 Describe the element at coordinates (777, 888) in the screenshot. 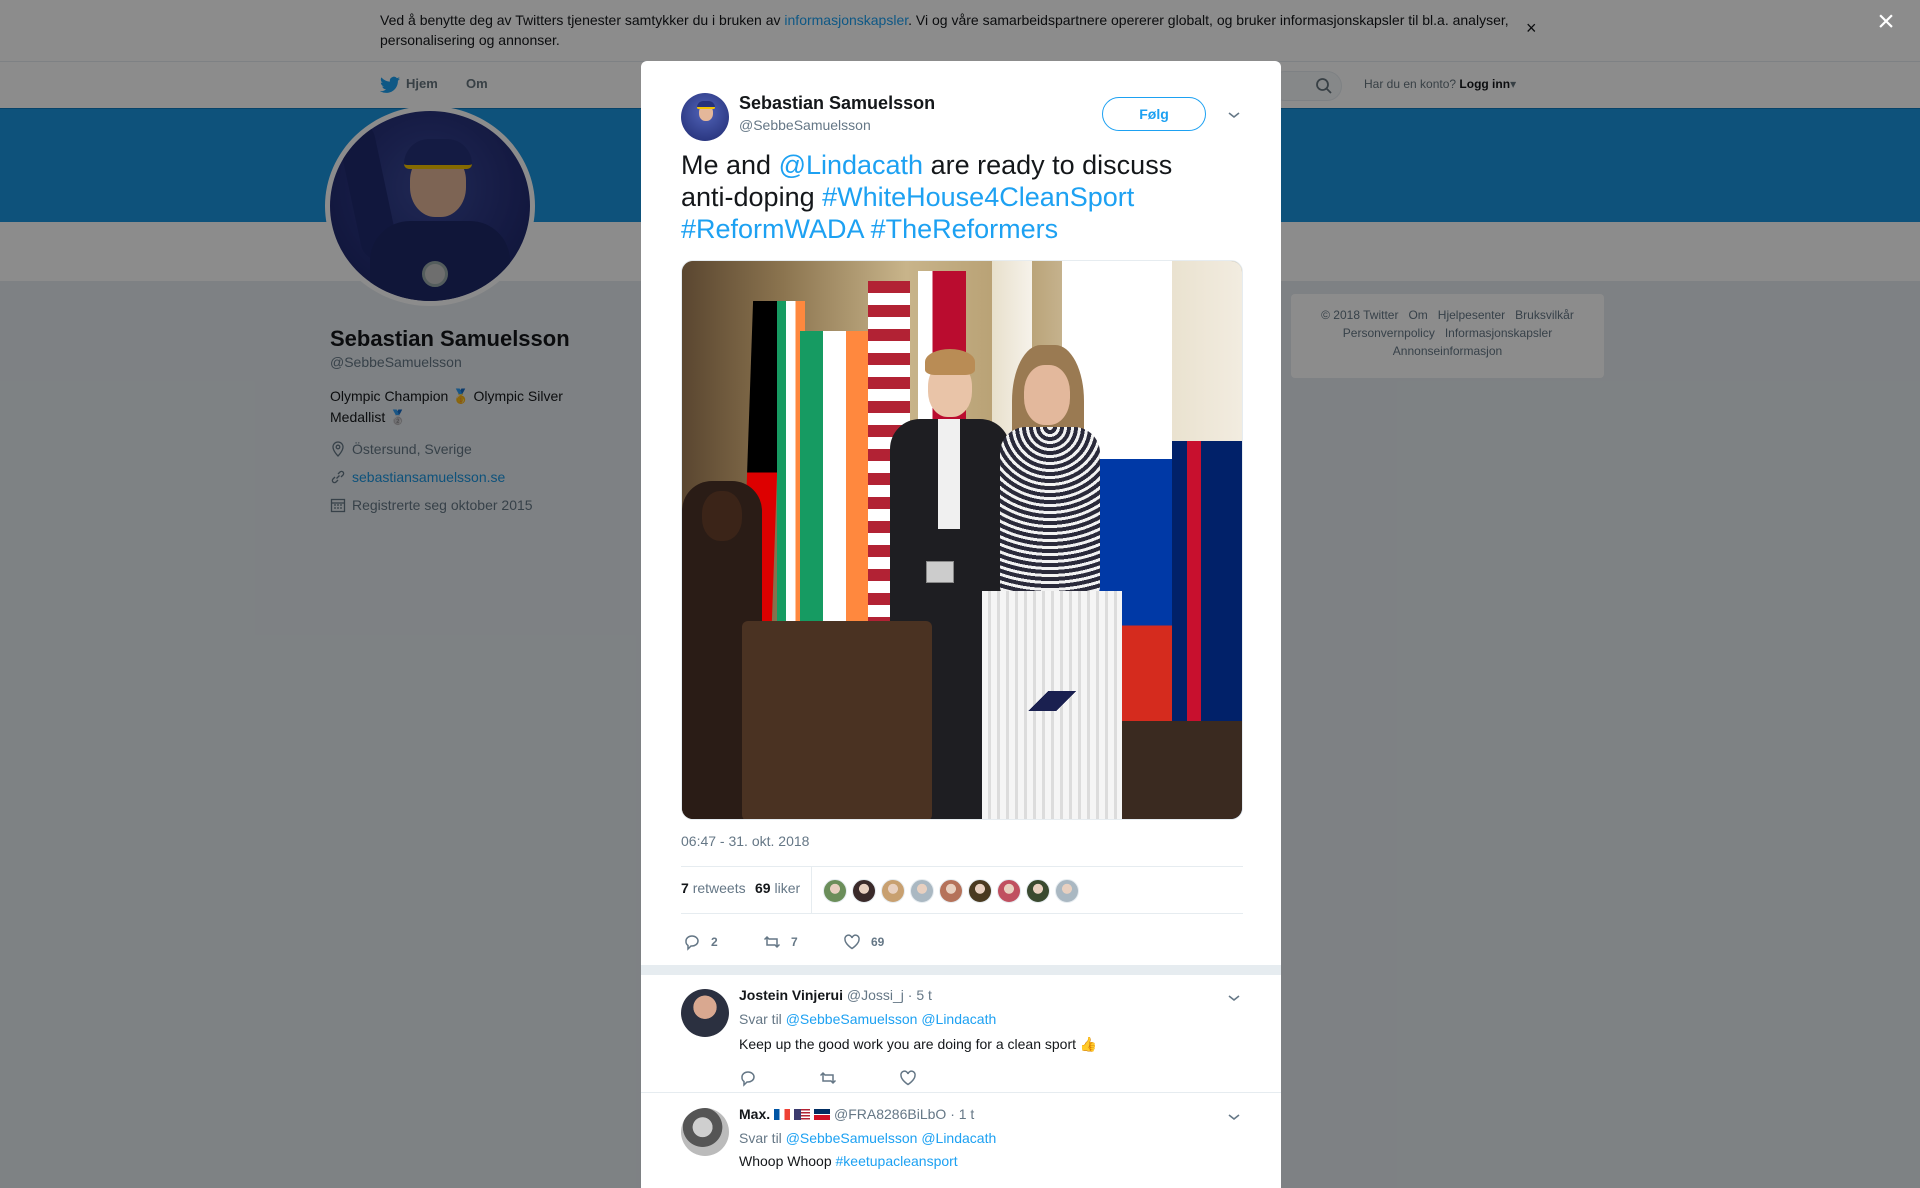

I see `likes-stat: 69 liker` at that location.